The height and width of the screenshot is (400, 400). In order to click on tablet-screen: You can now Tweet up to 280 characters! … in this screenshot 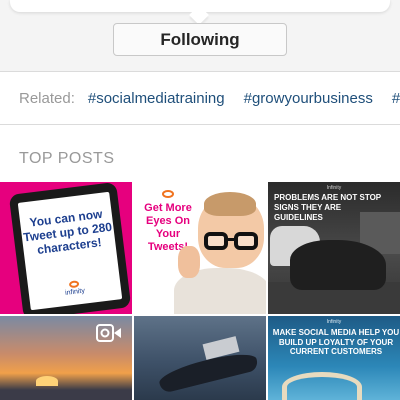, I will do `click(70, 251)`.